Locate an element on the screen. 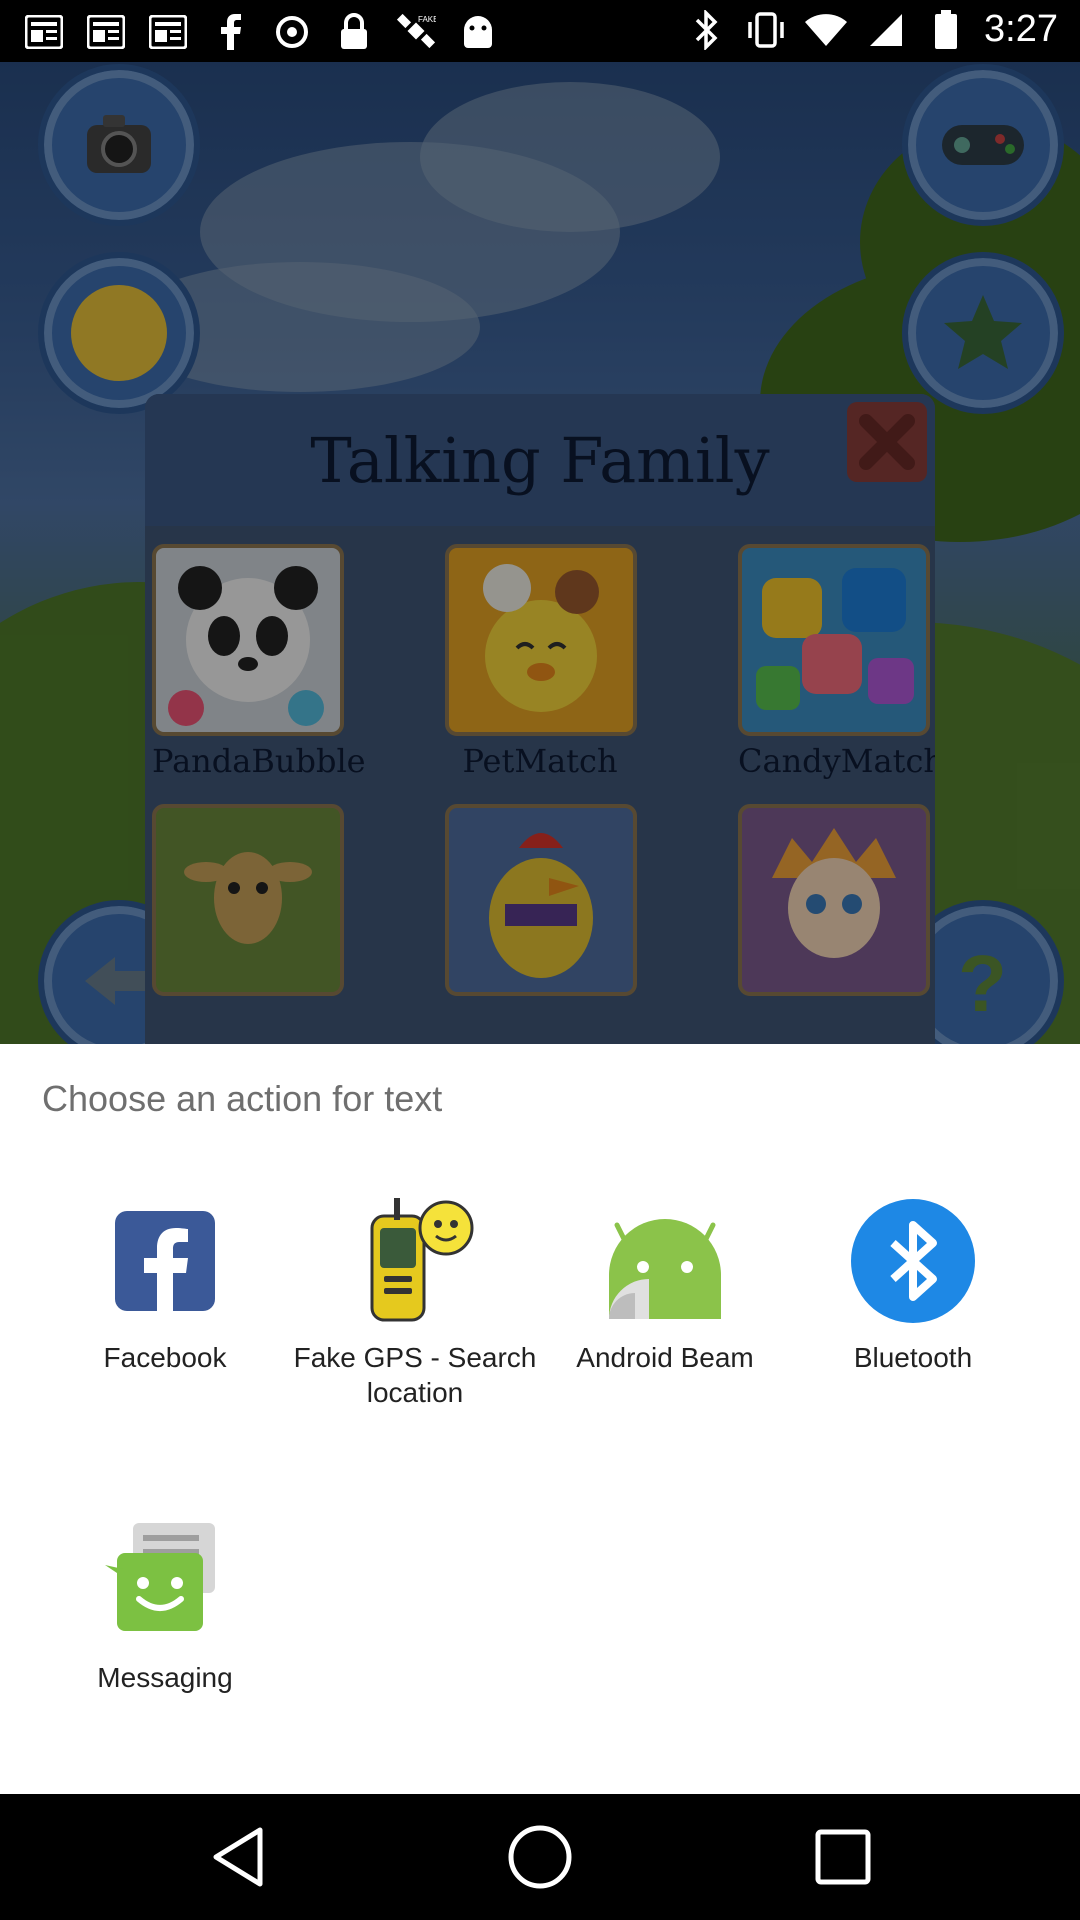 Image resolution: width=1080 pixels, height=1920 pixels. clock: 3:27 is located at coordinates (1021, 29).